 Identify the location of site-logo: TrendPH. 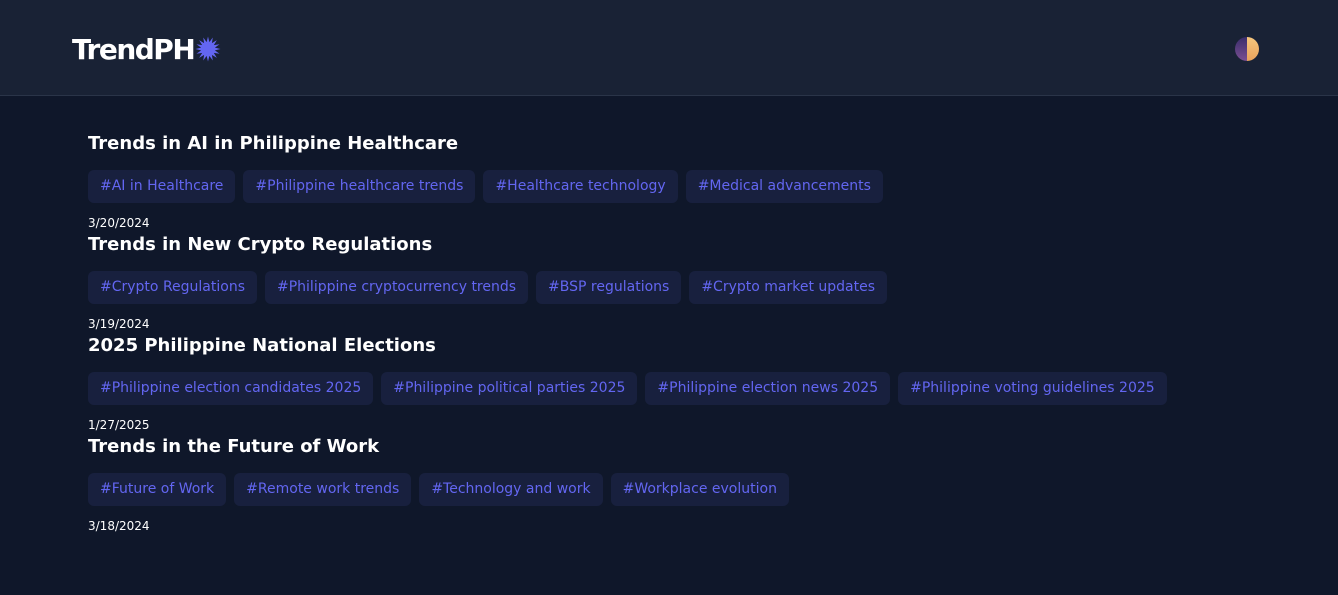
(146, 49).